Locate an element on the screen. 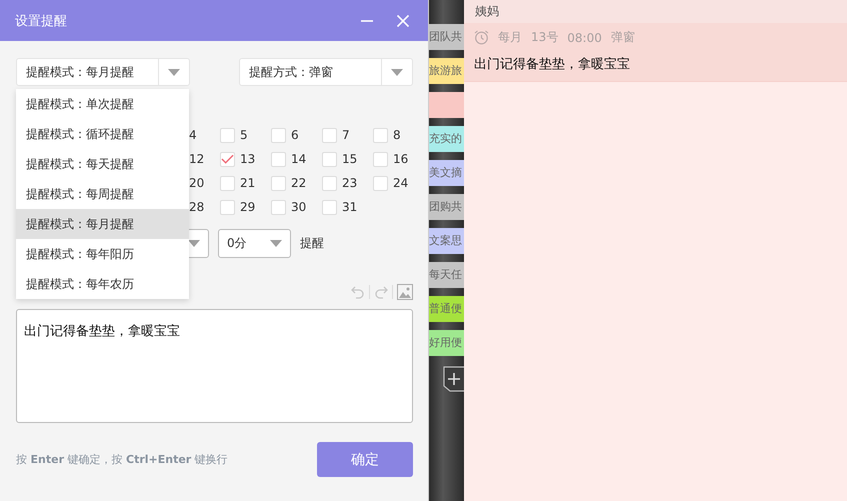 The width and height of the screenshot is (847, 501). notebook-tab: 文案思 is located at coordinates (446, 241).